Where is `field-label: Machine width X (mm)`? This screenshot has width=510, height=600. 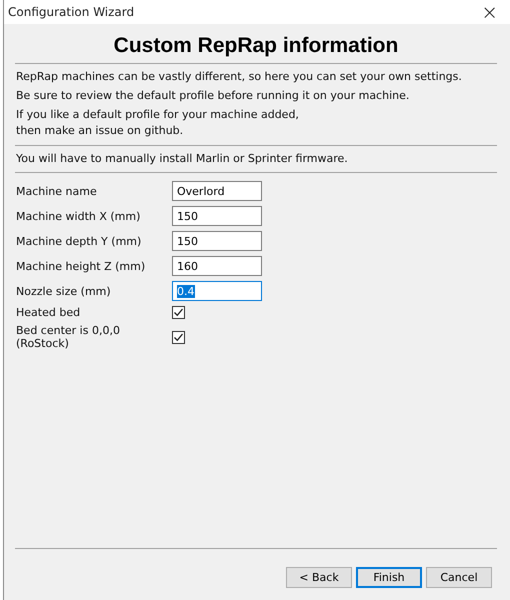 field-label: Machine width X (mm) is located at coordinates (79, 216).